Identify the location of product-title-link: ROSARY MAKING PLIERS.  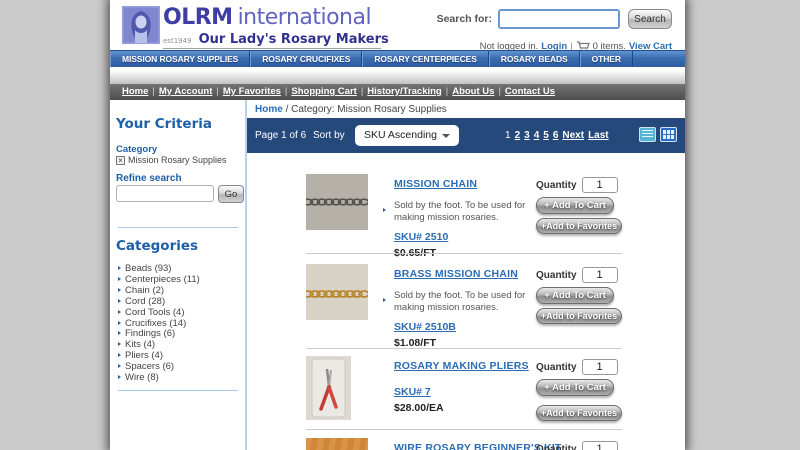
(461, 366).